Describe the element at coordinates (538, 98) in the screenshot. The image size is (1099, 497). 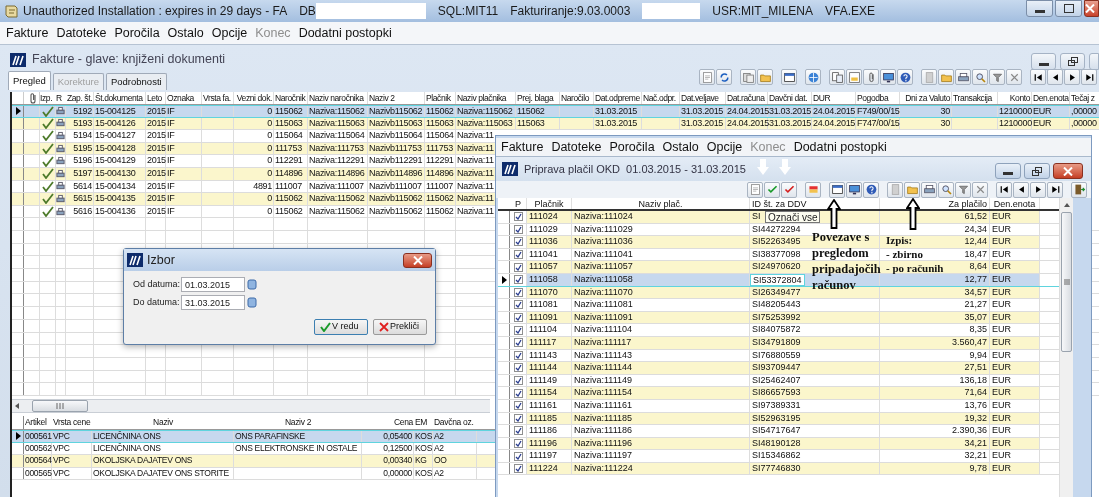
I see `column-header: Prej. blaga` at that location.